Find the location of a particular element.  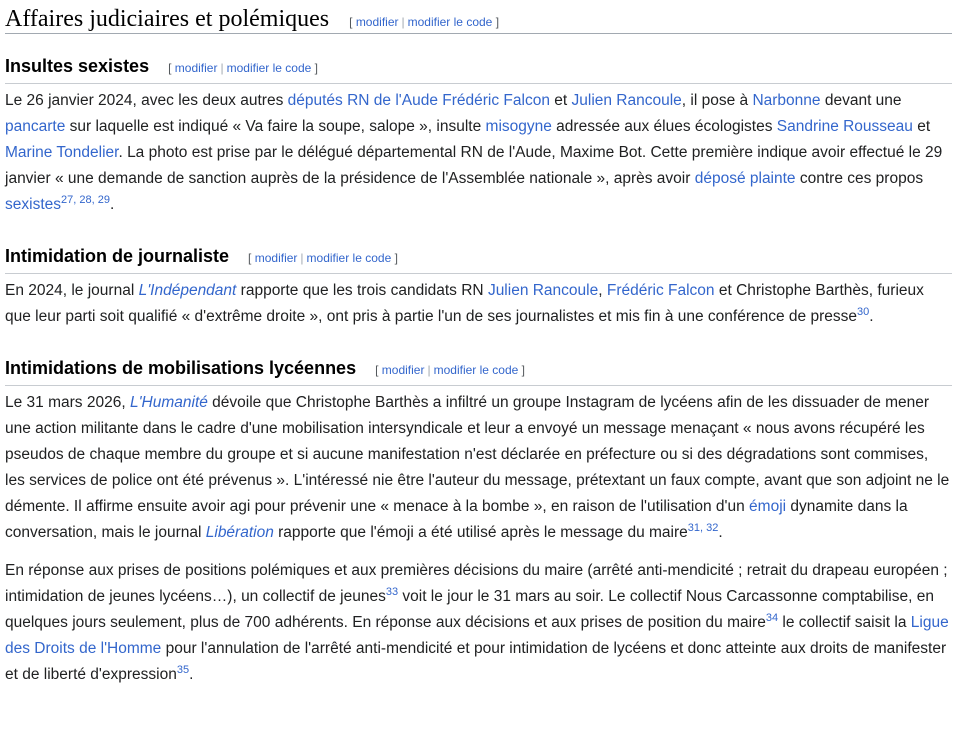

link: députés RN de l'Aude is located at coordinates (363, 100).